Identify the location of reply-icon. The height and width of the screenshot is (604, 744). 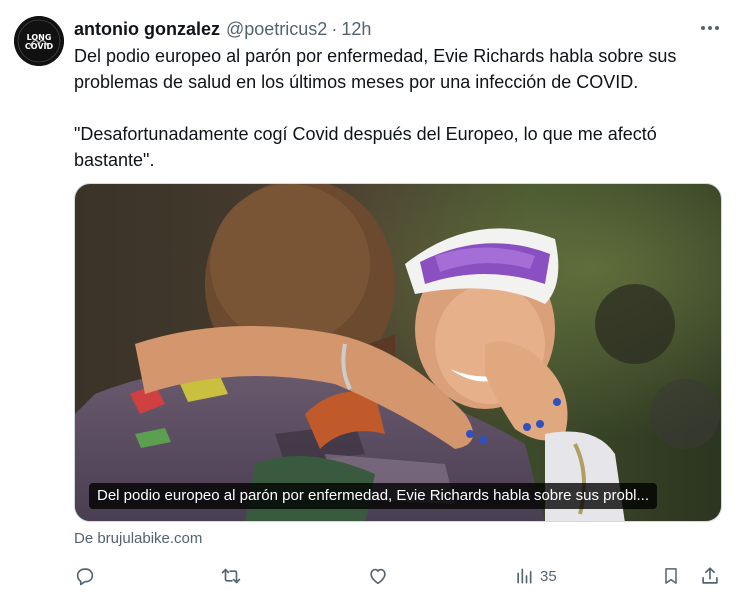
(85, 577).